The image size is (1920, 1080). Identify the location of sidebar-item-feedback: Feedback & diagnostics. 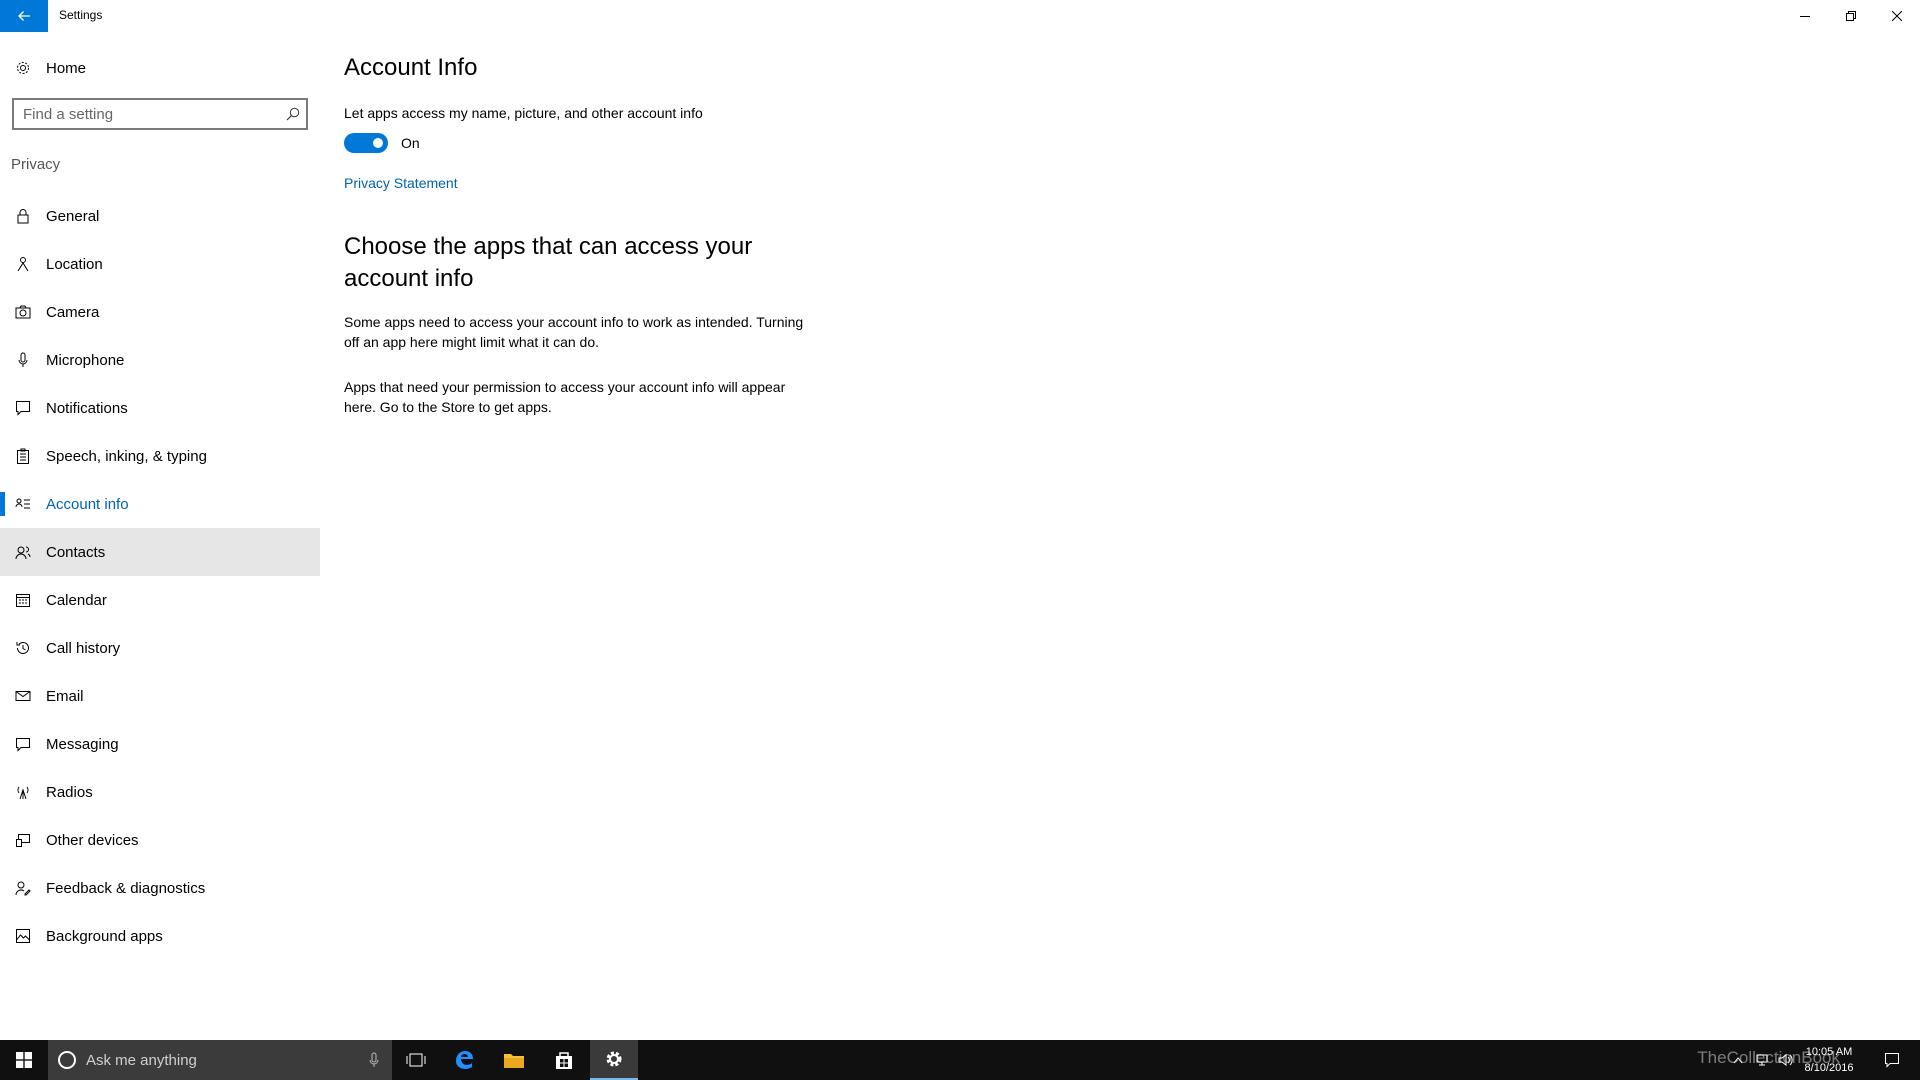
(160, 888).